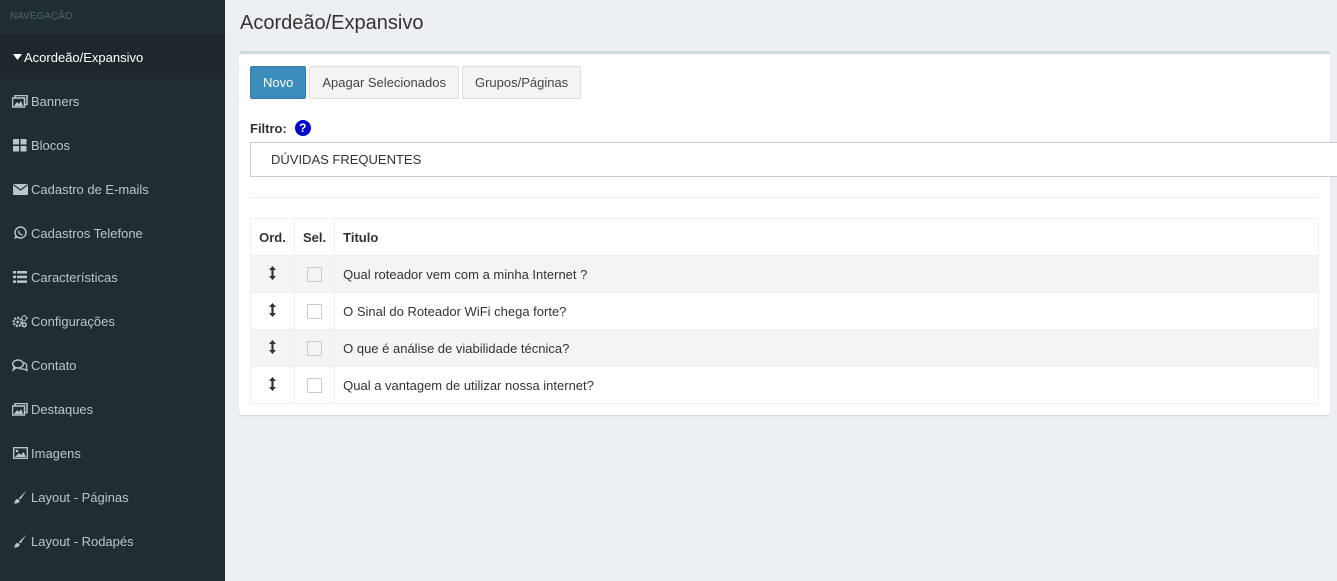 Image resolution: width=1337 pixels, height=581 pixels. I want to click on groups-pages-button: Grupos/Páginas, so click(521, 82).